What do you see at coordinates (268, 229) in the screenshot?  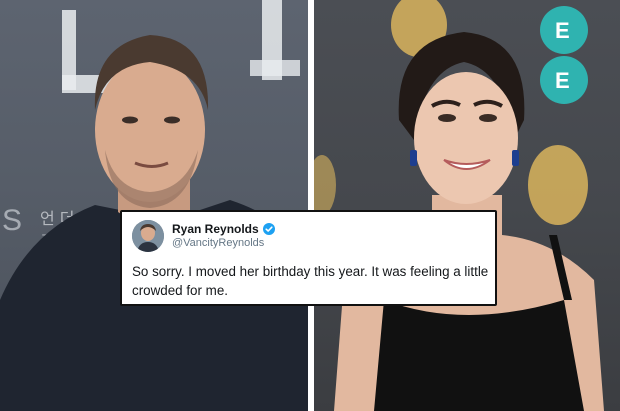 I see `verified-badge-icon` at bounding box center [268, 229].